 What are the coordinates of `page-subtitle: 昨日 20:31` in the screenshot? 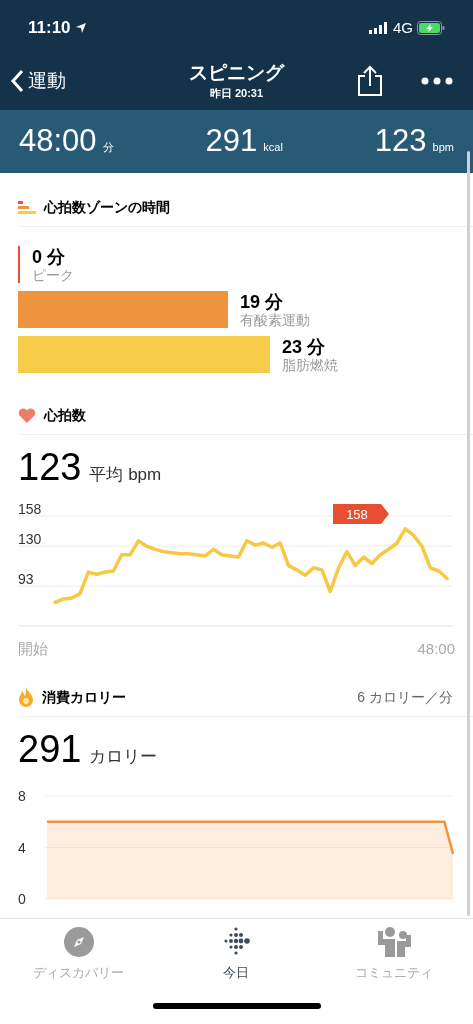 It's located at (236, 93).